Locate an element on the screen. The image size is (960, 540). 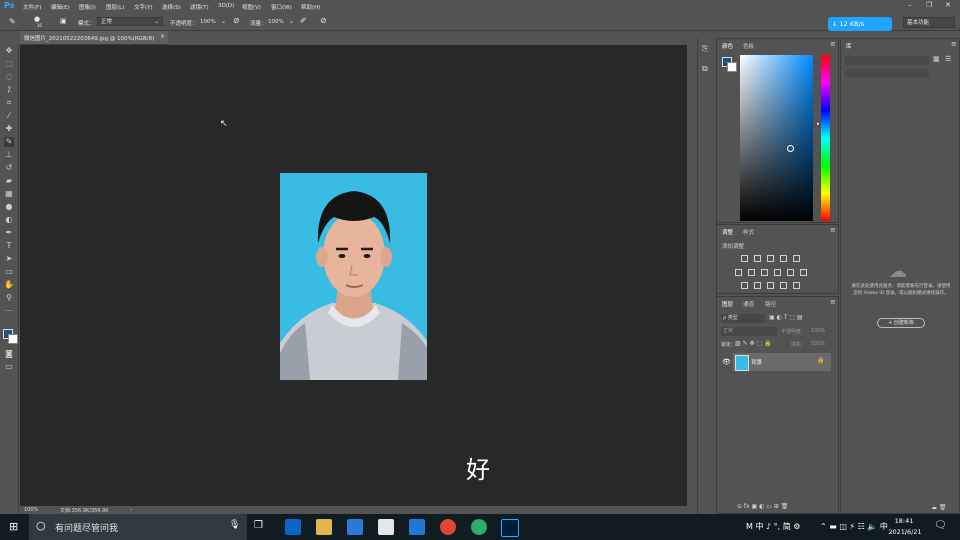
tab-adjustments: 调整 is located at coordinates (727, 232).